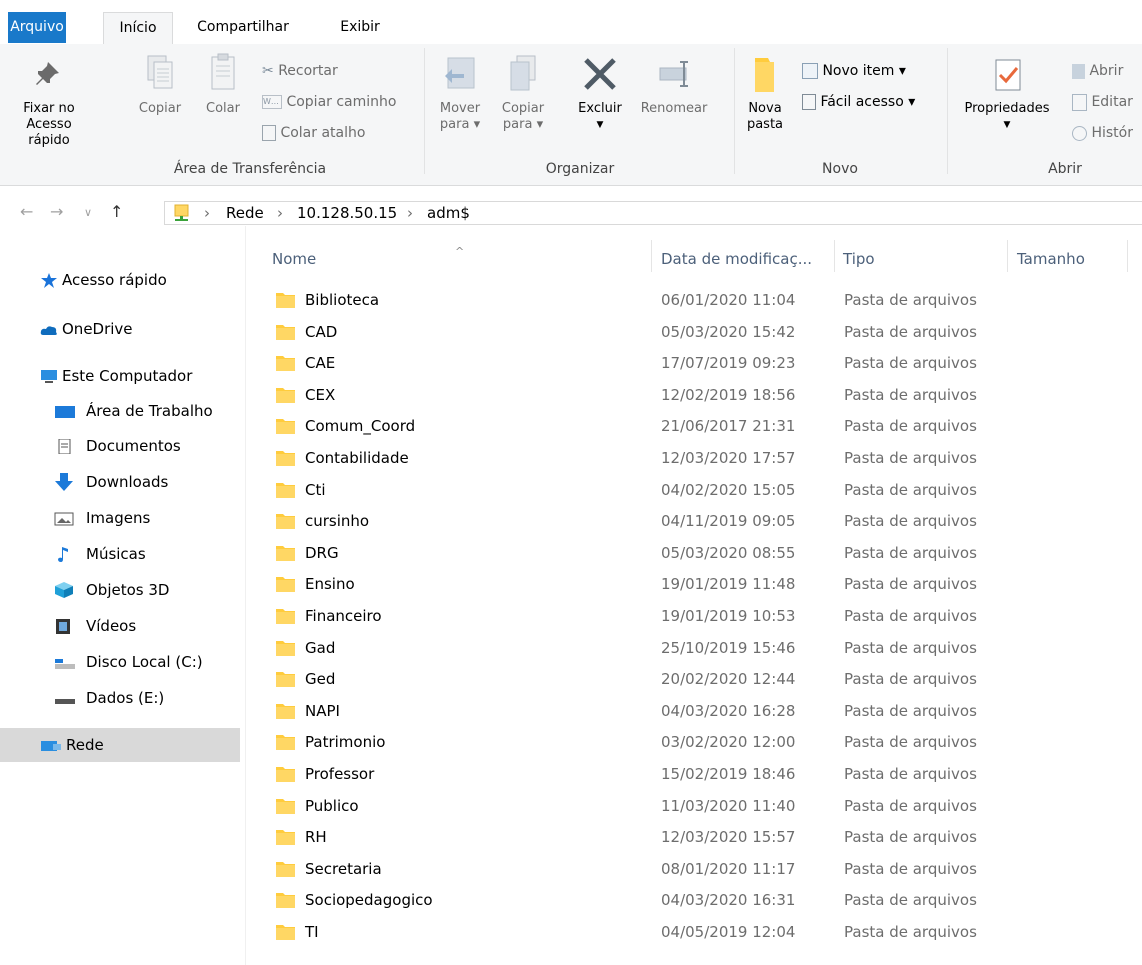 The image size is (1142, 965). What do you see at coordinates (300, 71) in the screenshot?
I see `cut-button: ✂ Recortar` at bounding box center [300, 71].